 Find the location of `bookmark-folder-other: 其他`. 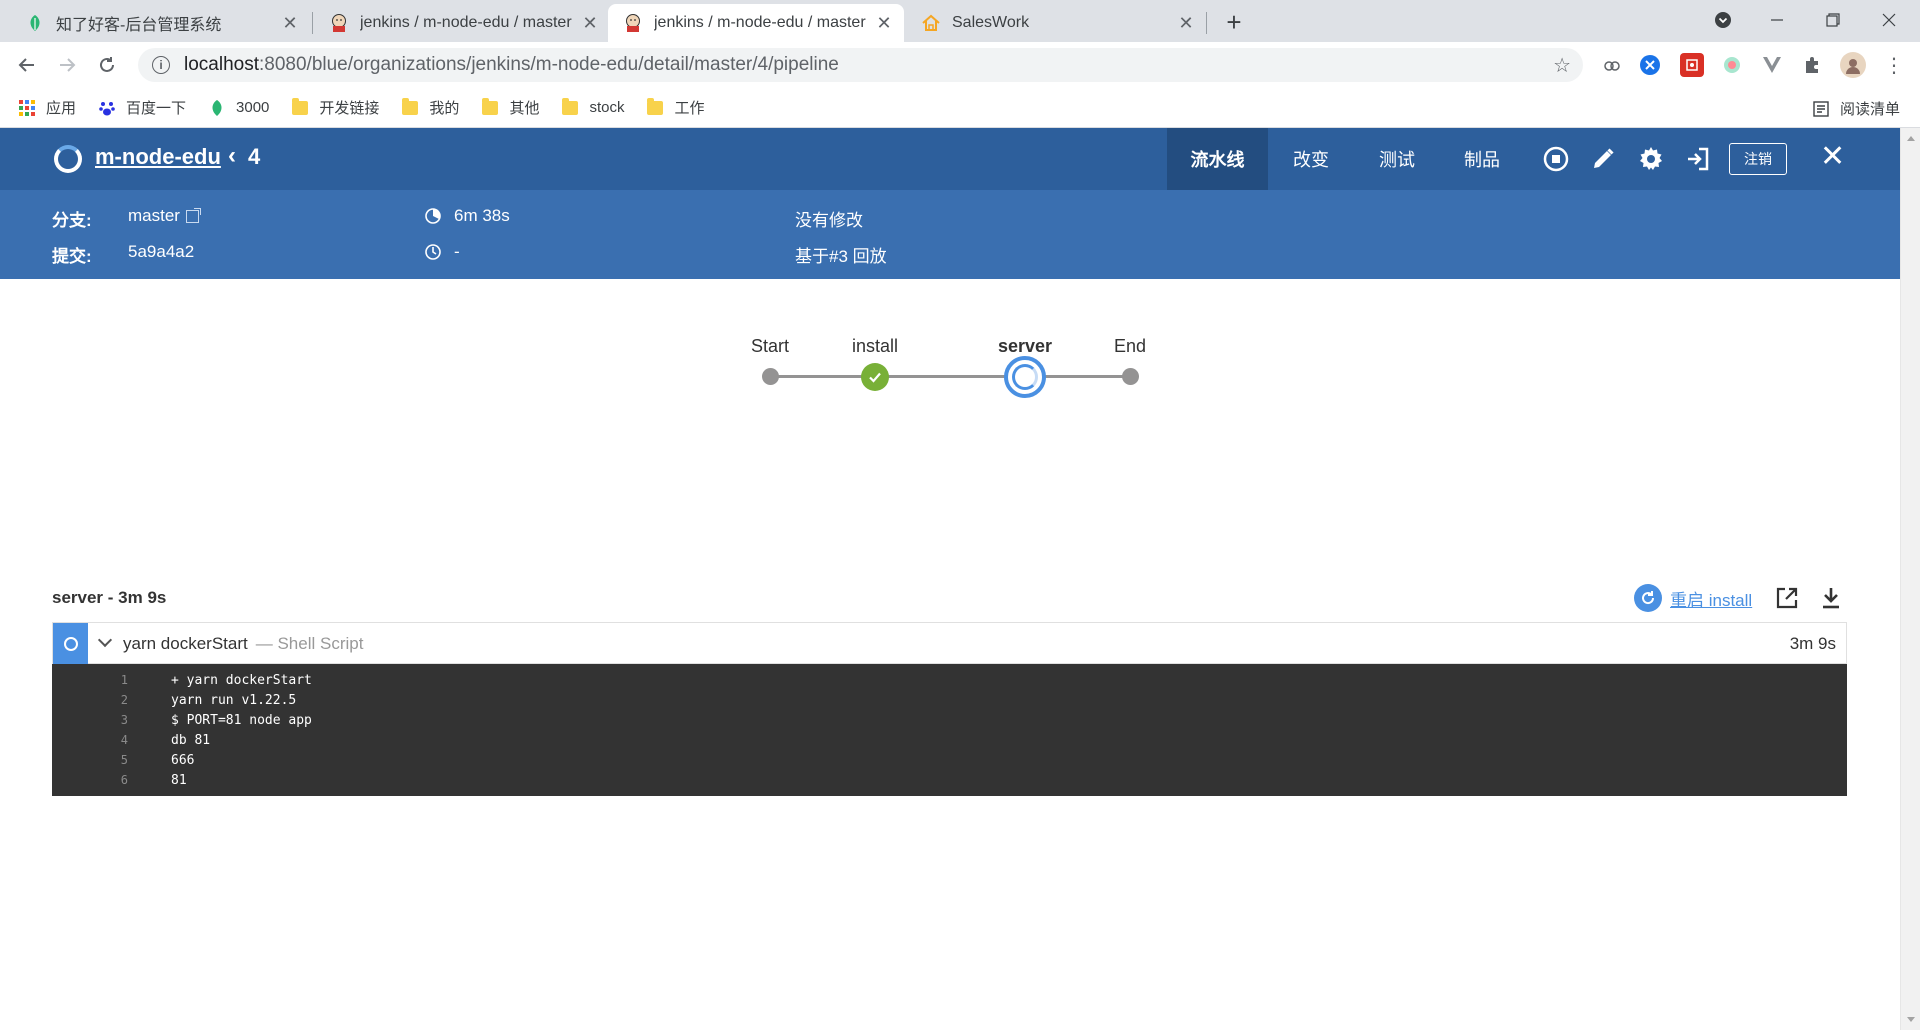

bookmark-folder-other: 其他 is located at coordinates (510, 107).